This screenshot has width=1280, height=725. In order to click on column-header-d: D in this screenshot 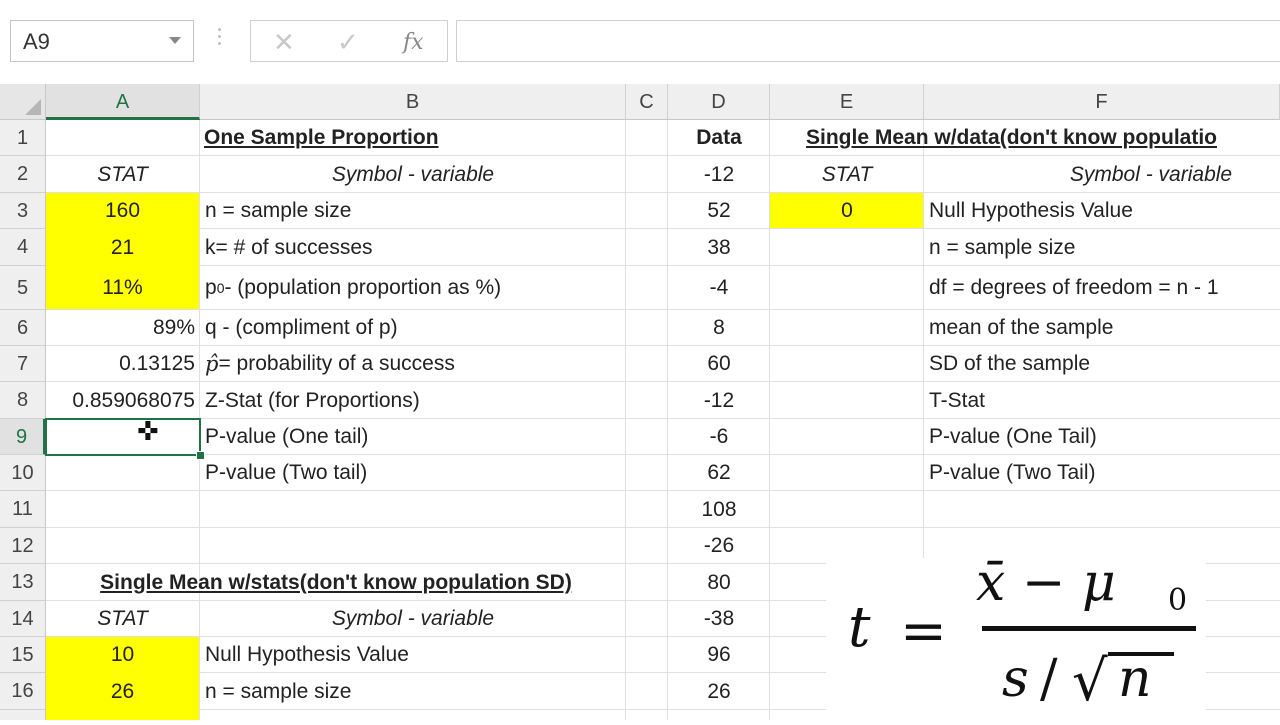, I will do `click(719, 102)`.